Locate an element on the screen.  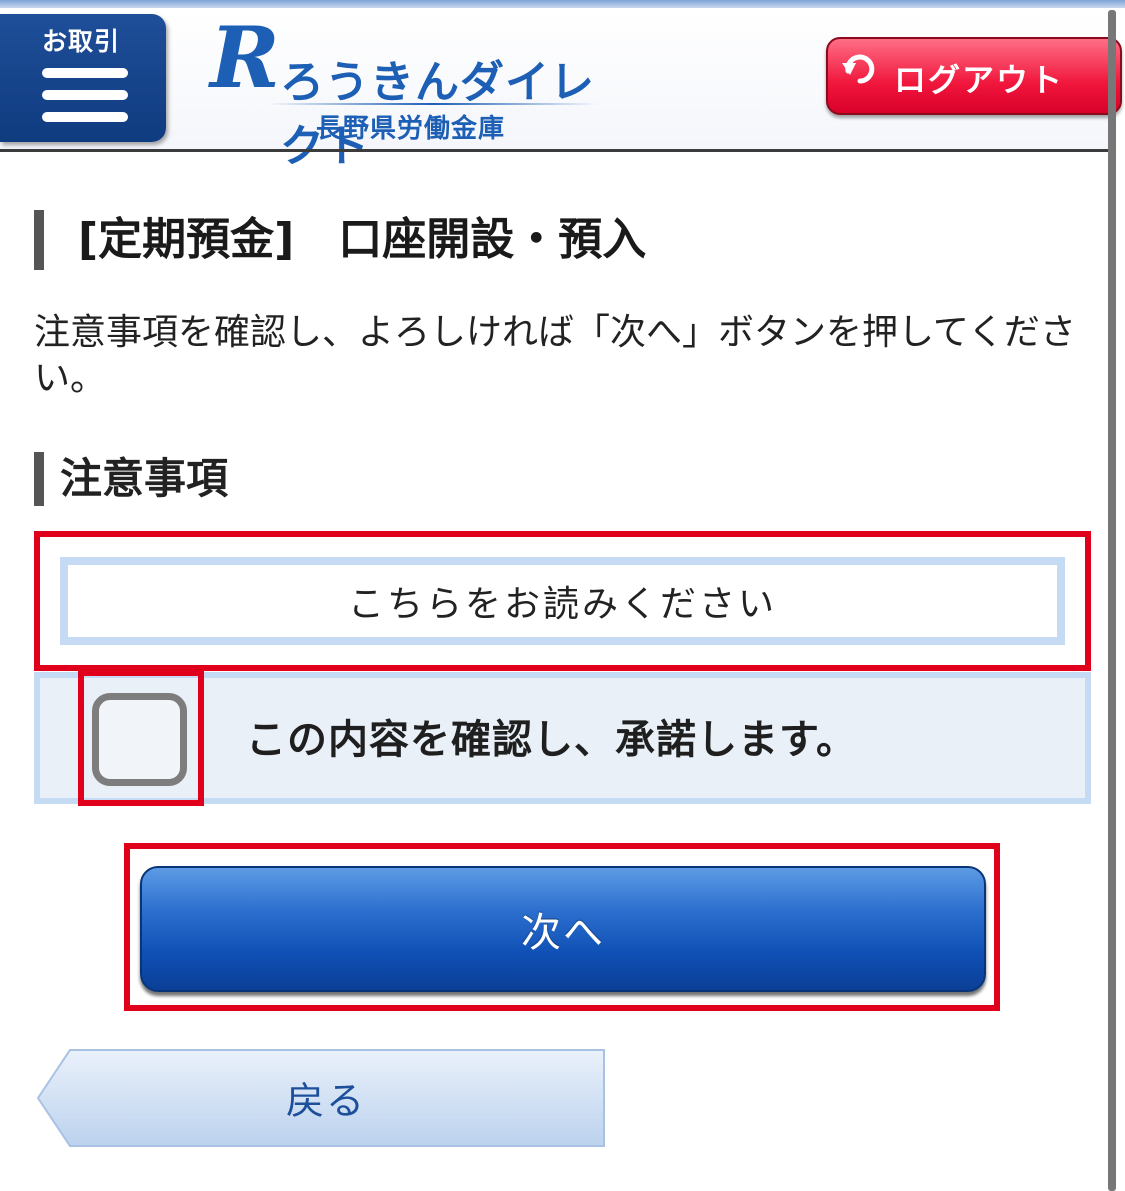
vertical-scrollbar is located at coordinates (1112, 600).